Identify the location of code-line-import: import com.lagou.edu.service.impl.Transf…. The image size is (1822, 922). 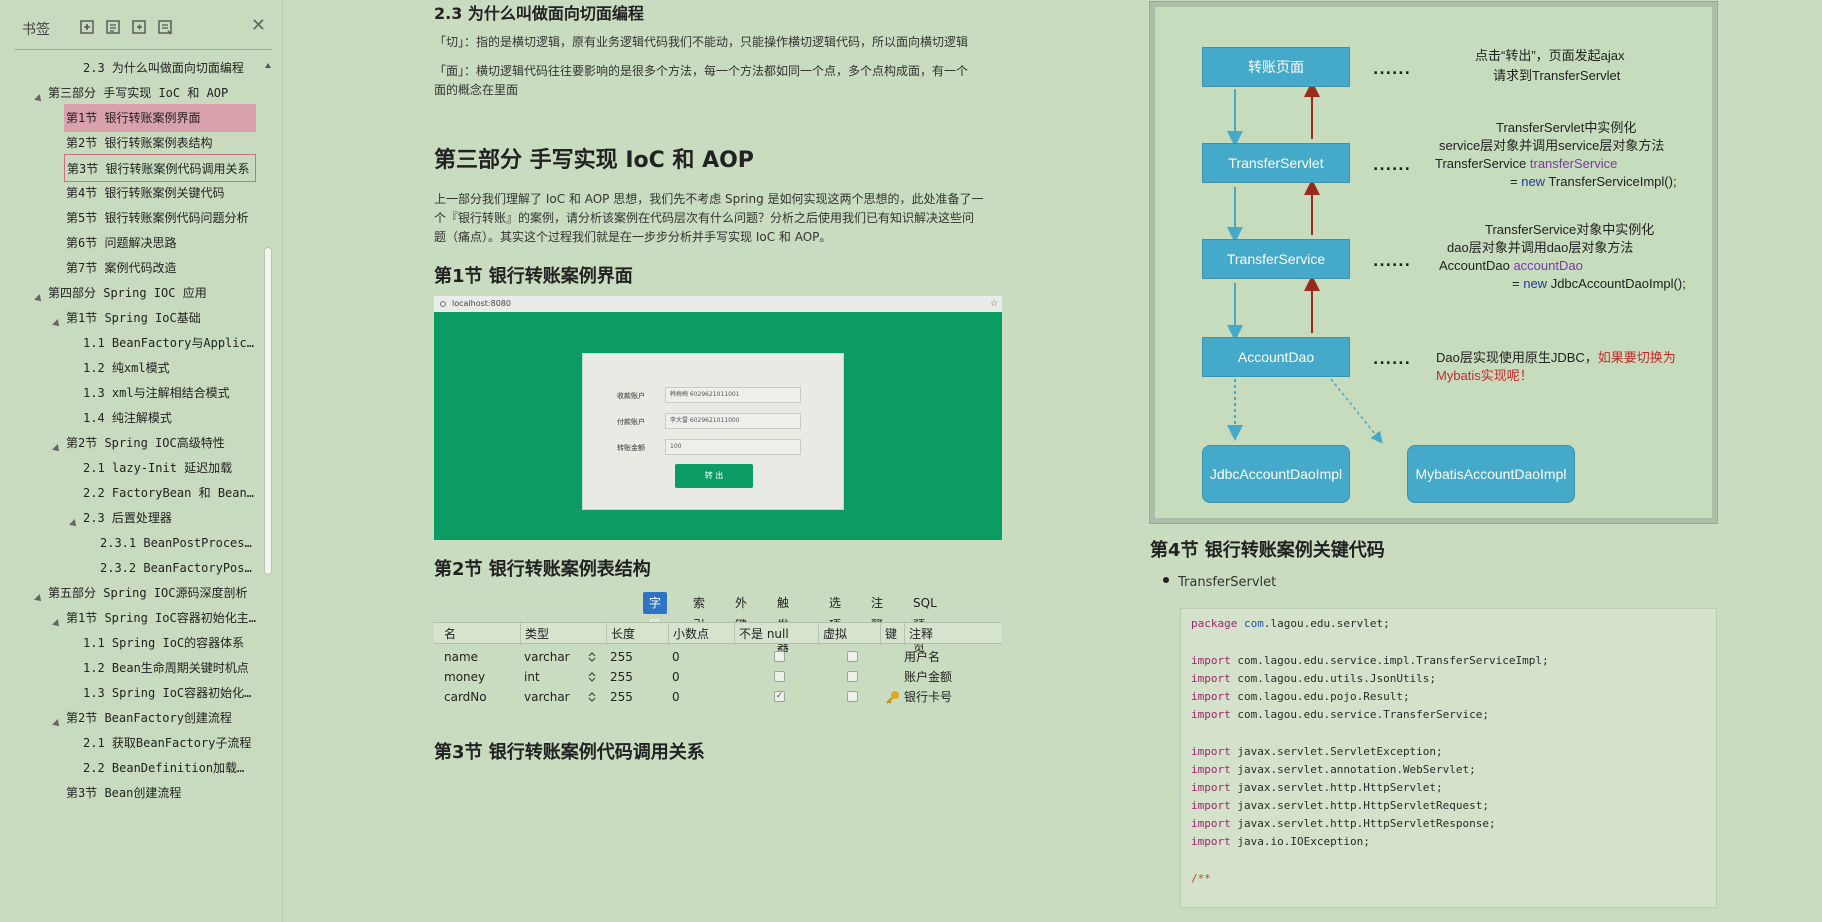
(1370, 660).